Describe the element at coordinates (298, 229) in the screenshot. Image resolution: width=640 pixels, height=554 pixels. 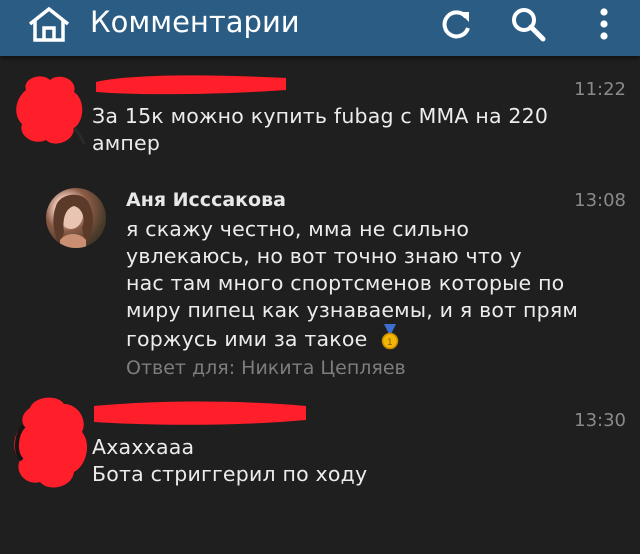
I see `comment-text-line: я скажу честно, мма не сильно` at that location.